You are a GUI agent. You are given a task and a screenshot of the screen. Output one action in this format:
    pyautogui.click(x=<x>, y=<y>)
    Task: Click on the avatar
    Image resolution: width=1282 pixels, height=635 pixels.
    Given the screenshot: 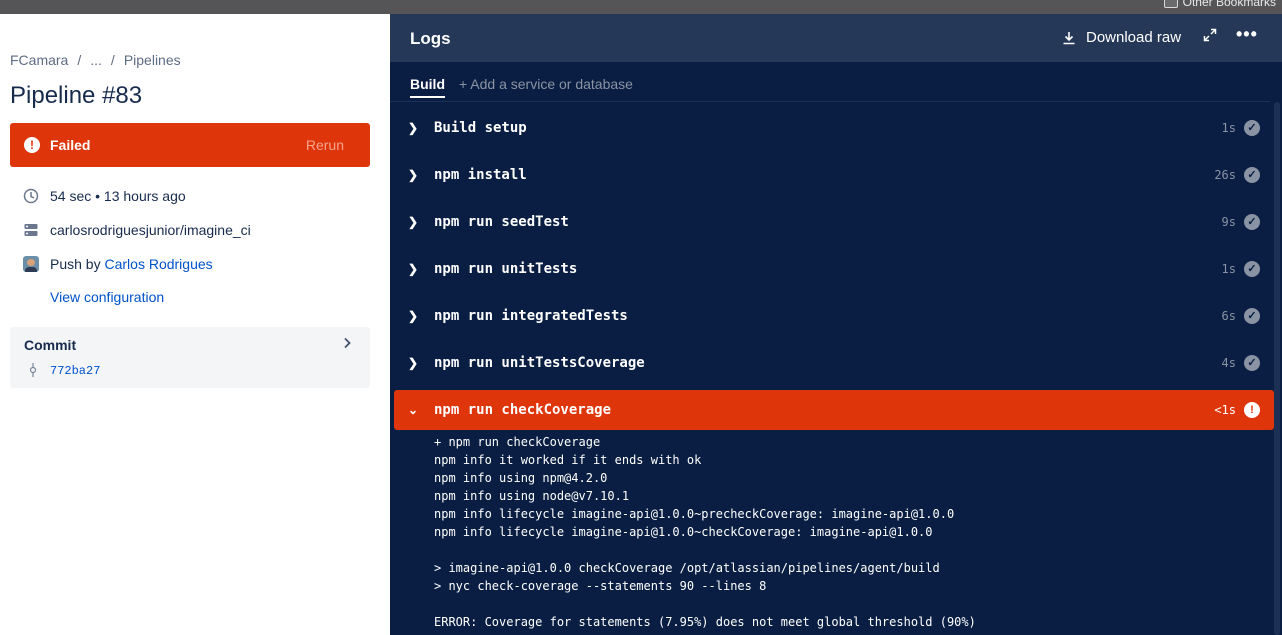 What is the action you would take?
    pyautogui.click(x=31, y=264)
    